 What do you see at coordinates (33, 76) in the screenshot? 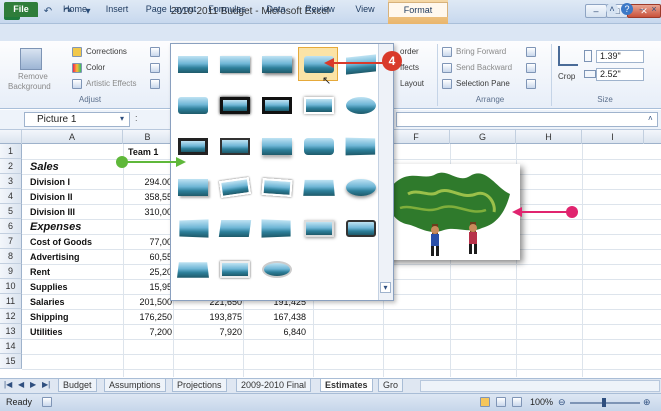
I see `remove-background-label-1: Remove` at bounding box center [33, 76].